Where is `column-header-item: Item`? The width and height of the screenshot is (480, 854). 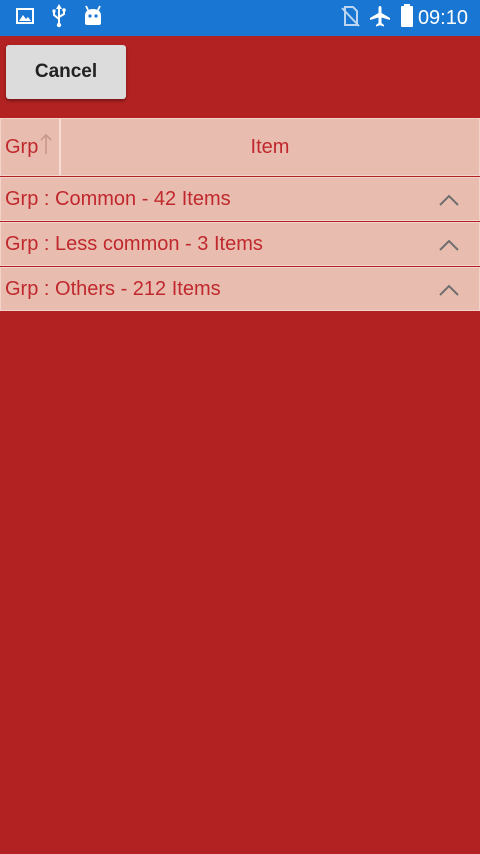 column-header-item: Item is located at coordinates (270, 147).